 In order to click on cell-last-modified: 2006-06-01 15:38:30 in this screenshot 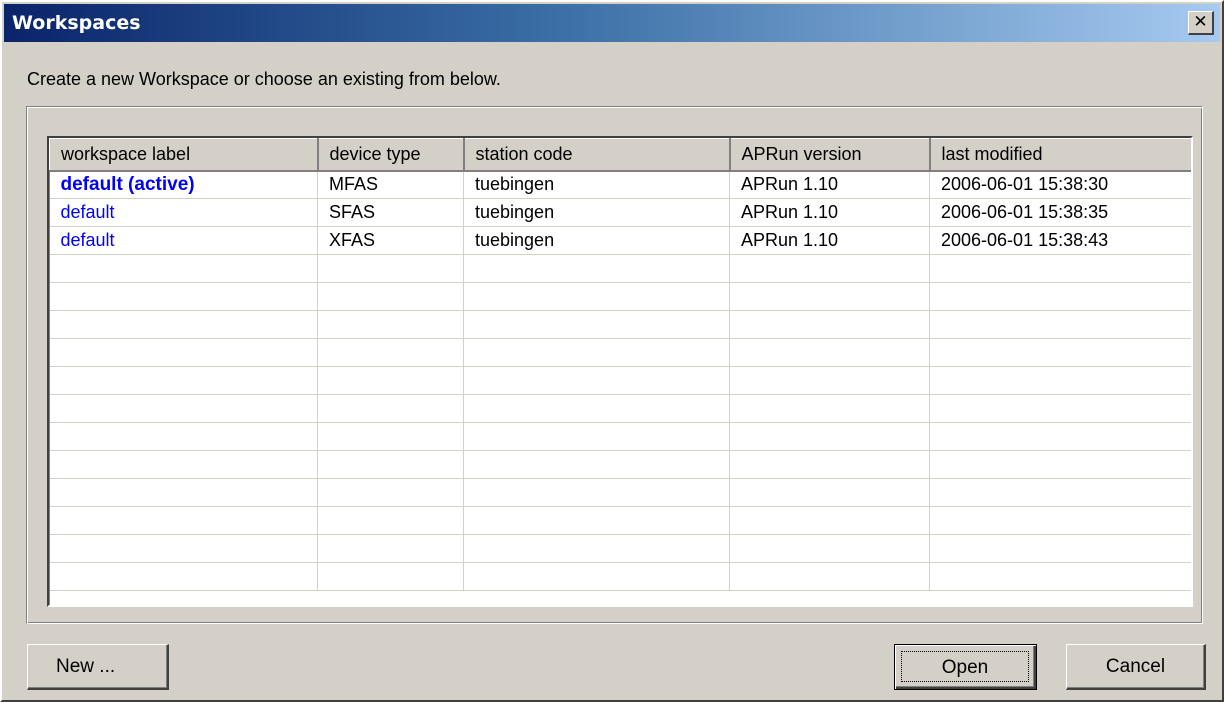, I will do `click(1060, 184)`.